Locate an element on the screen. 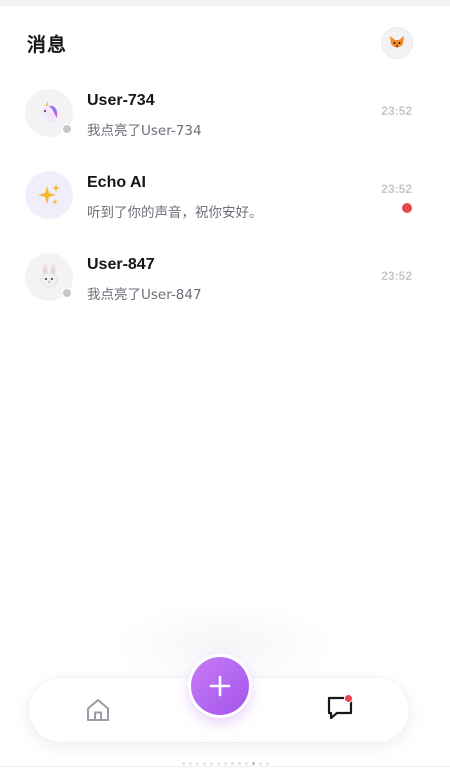 Image resolution: width=450 pixels, height=769 pixels. nav-messages-button is located at coordinates (340, 708).